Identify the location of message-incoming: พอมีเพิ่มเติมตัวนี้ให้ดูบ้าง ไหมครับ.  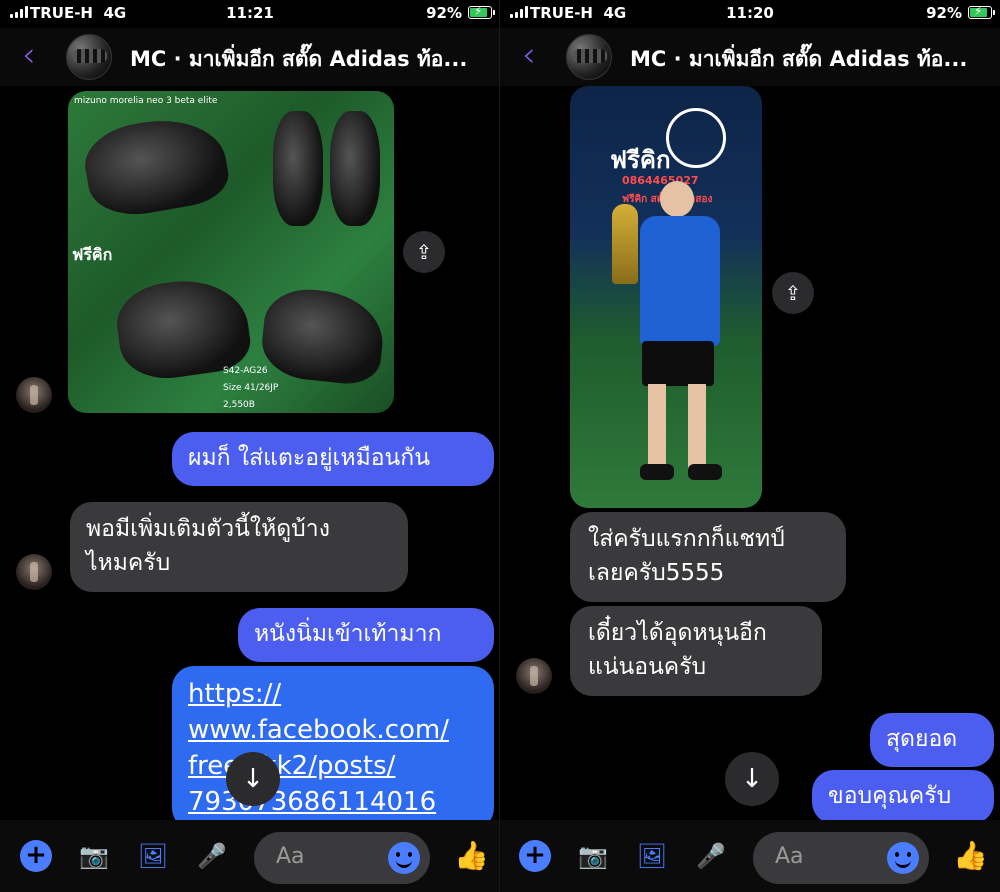
(239, 547).